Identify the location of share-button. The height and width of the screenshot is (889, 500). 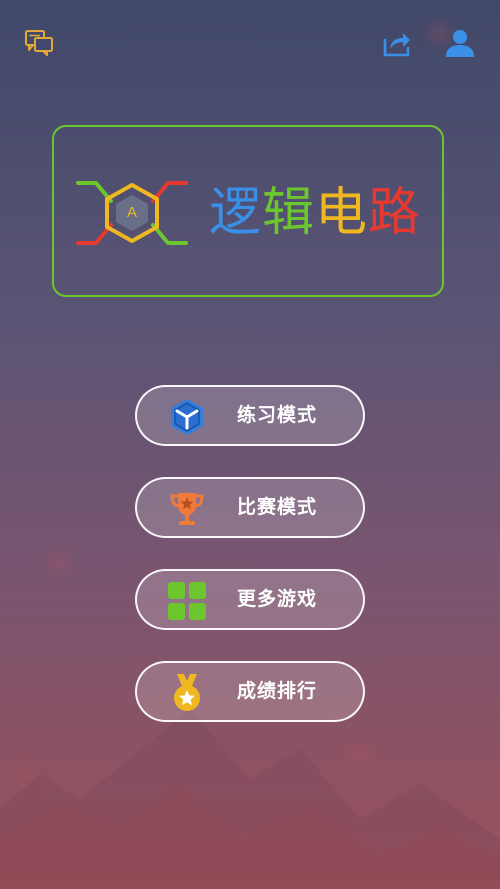
(397, 43).